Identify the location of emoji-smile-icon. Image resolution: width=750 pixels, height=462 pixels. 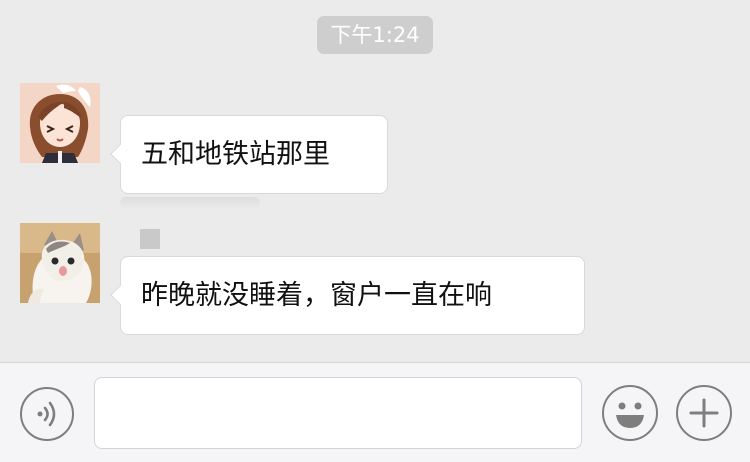
(630, 415).